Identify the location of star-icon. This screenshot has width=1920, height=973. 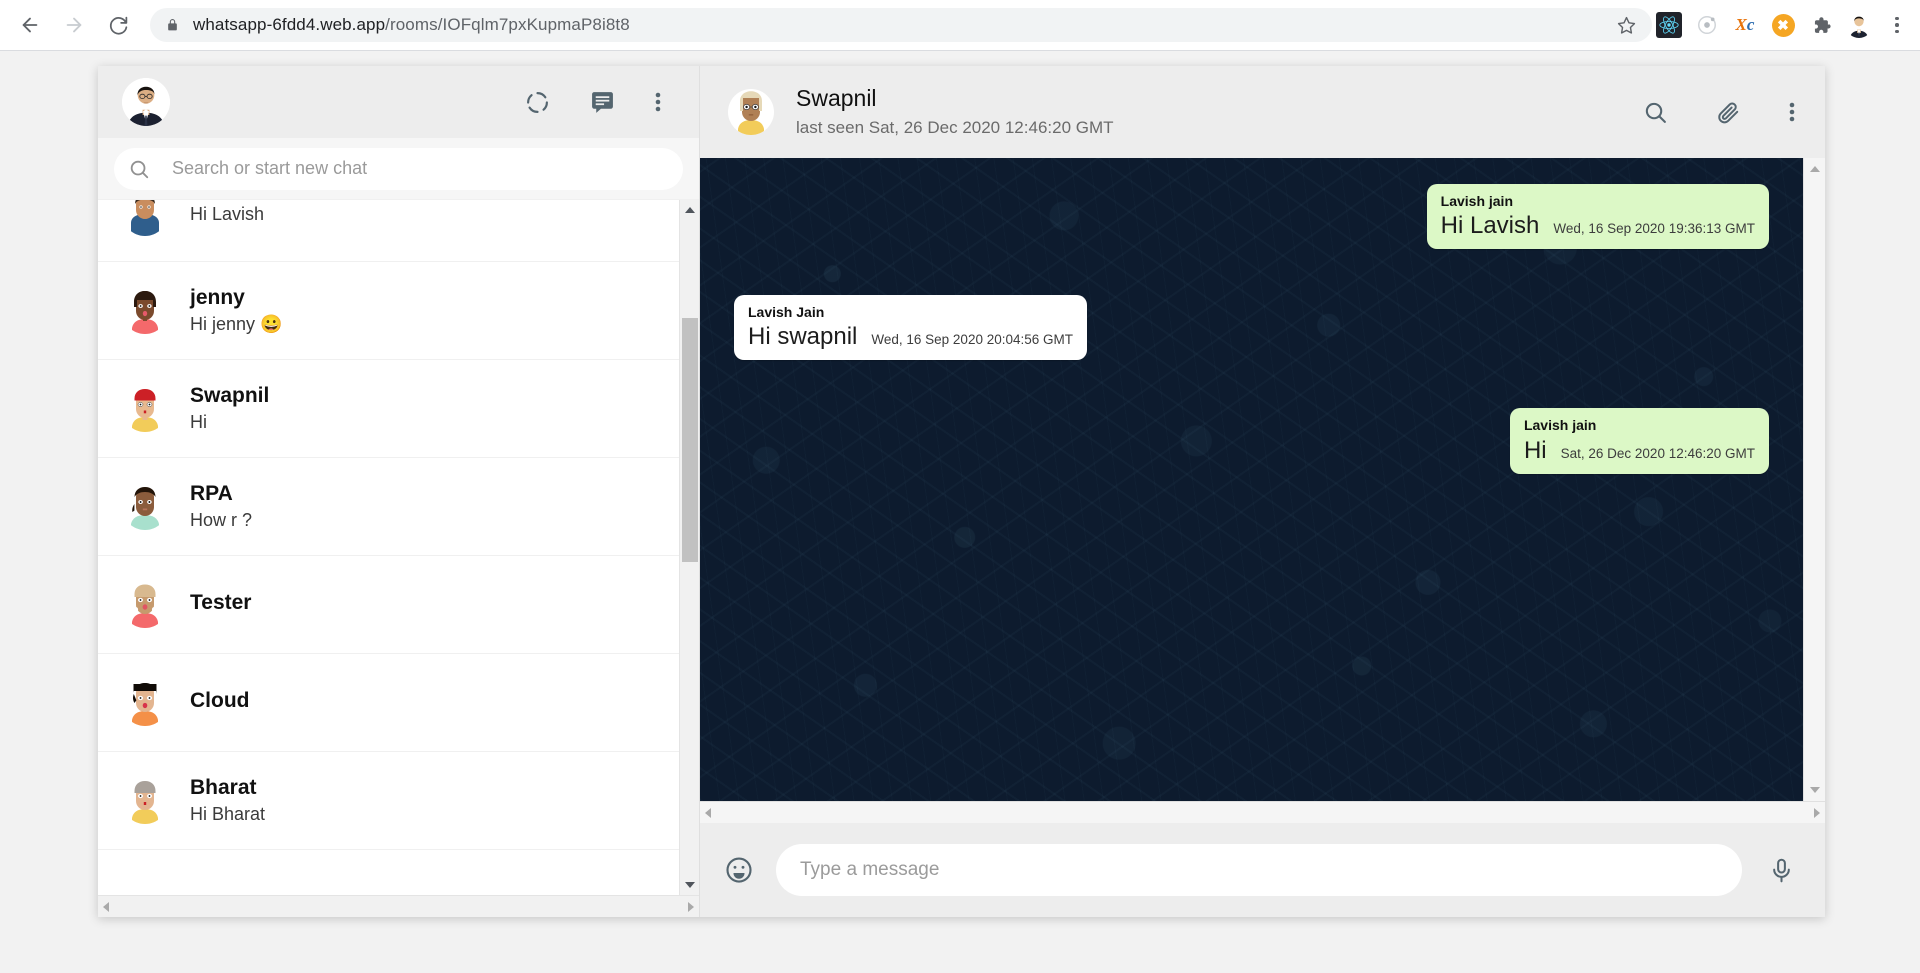
(1626, 25).